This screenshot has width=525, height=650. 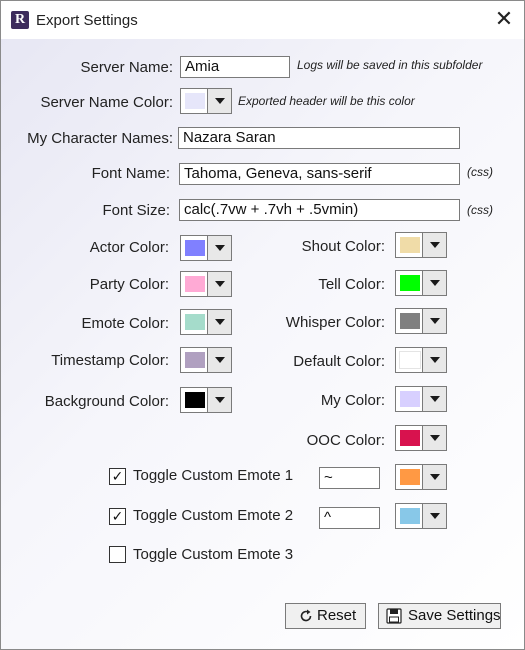 I want to click on shout-color-label: Shout Color:, so click(x=343, y=246).